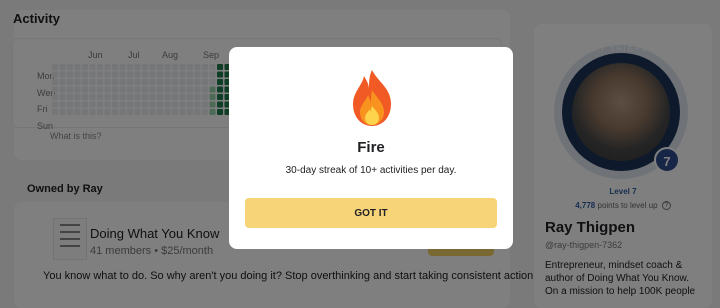  I want to click on modal-title: Fire, so click(371, 147).